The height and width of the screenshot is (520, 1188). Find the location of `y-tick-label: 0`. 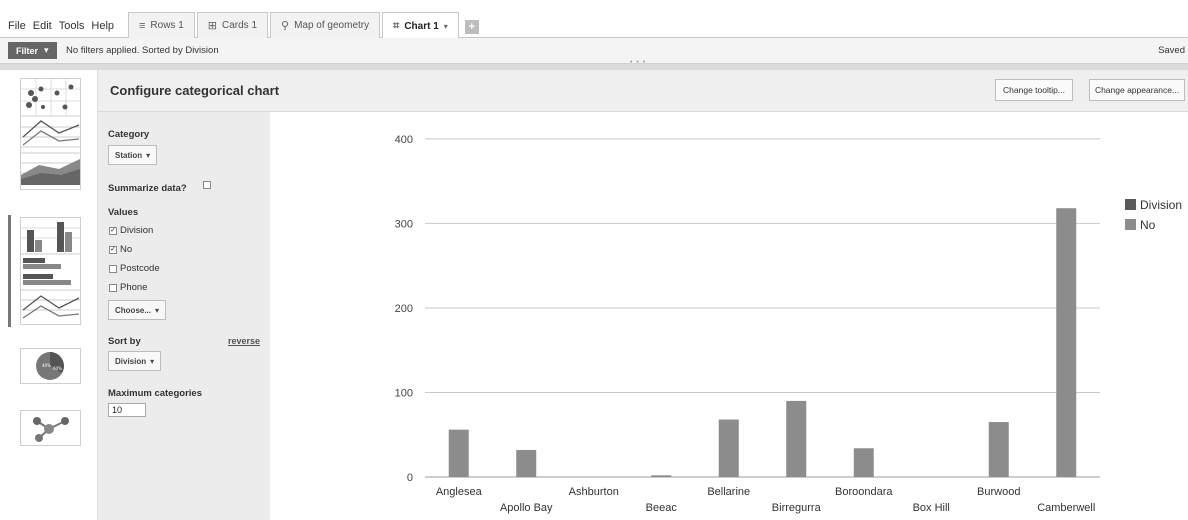

y-tick-label: 0 is located at coordinates (410, 478).